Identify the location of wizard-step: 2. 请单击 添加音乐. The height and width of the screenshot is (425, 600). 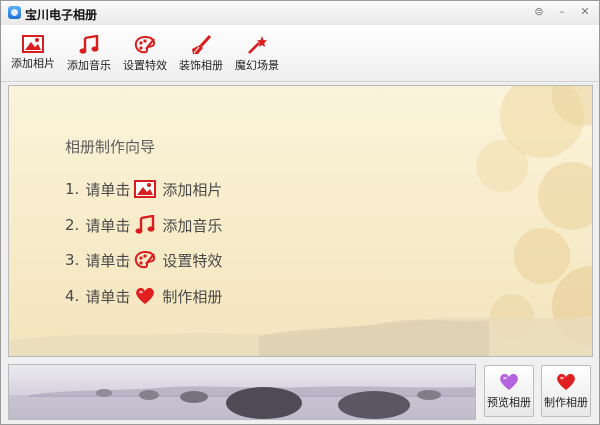
(143, 225).